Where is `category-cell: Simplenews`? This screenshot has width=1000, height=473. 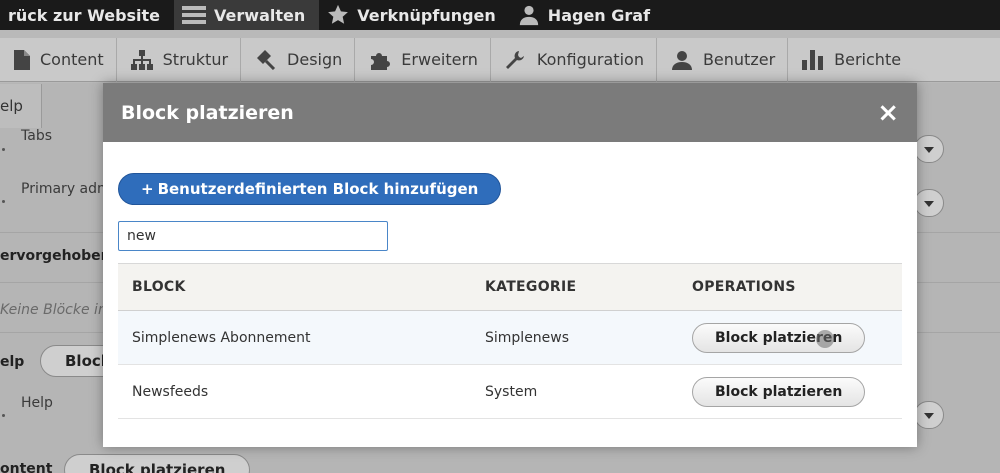
category-cell: Simplenews is located at coordinates (574, 337).